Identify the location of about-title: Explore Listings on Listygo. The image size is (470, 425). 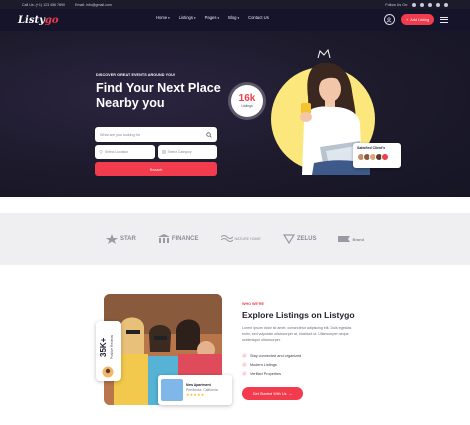
(298, 315).